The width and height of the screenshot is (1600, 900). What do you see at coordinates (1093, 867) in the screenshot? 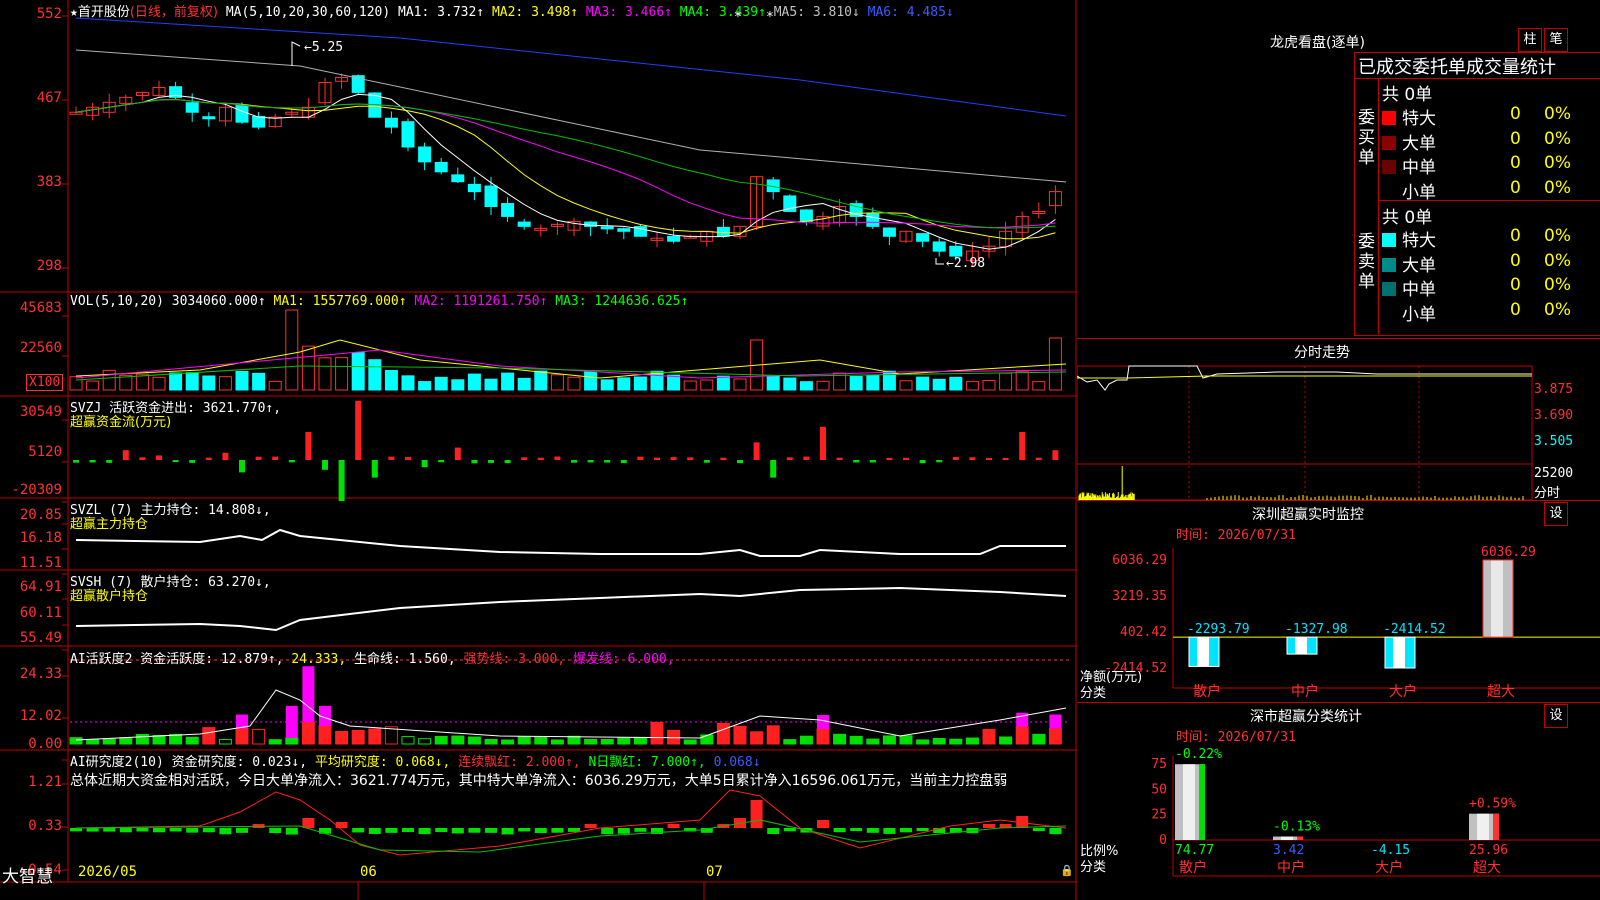
I see `ratio-cat-label: 分类` at bounding box center [1093, 867].